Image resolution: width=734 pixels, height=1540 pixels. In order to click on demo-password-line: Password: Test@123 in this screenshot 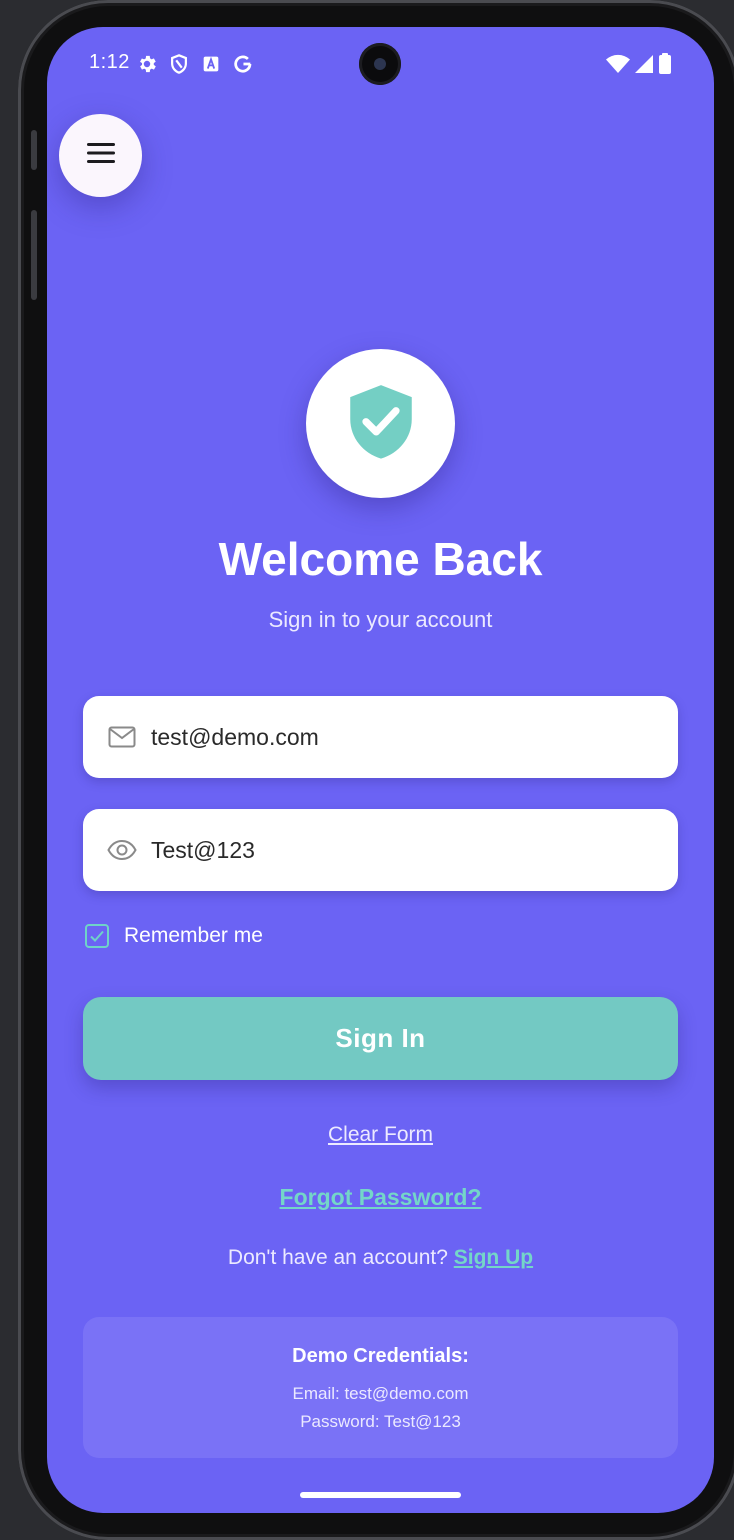, I will do `click(380, 1421)`.